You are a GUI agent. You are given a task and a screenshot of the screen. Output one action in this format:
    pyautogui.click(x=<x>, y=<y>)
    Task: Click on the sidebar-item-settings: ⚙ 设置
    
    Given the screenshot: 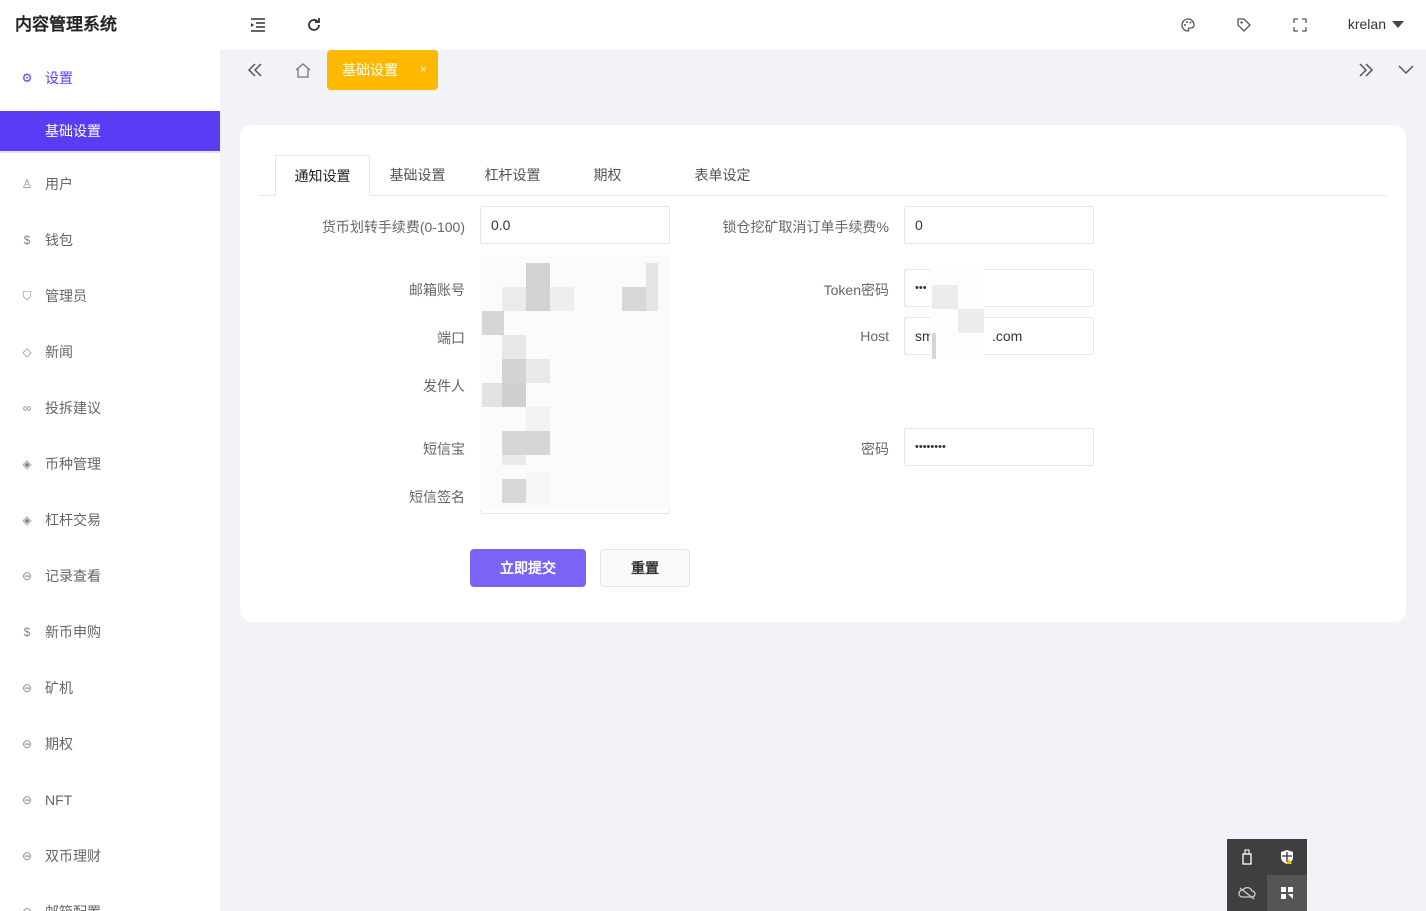 What is the action you would take?
    pyautogui.click(x=110, y=78)
    